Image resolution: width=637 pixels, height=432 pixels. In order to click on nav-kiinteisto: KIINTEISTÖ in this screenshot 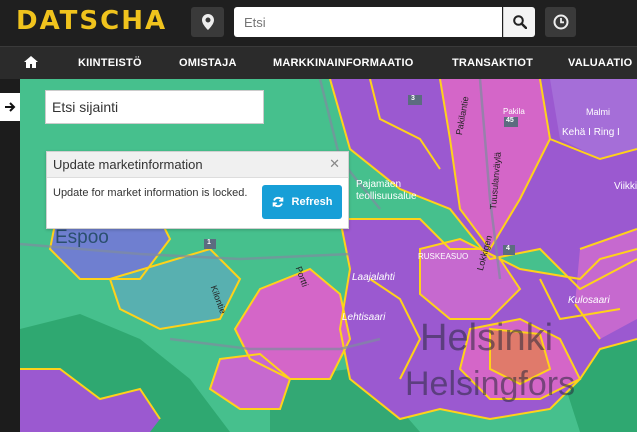, I will do `click(110, 63)`.